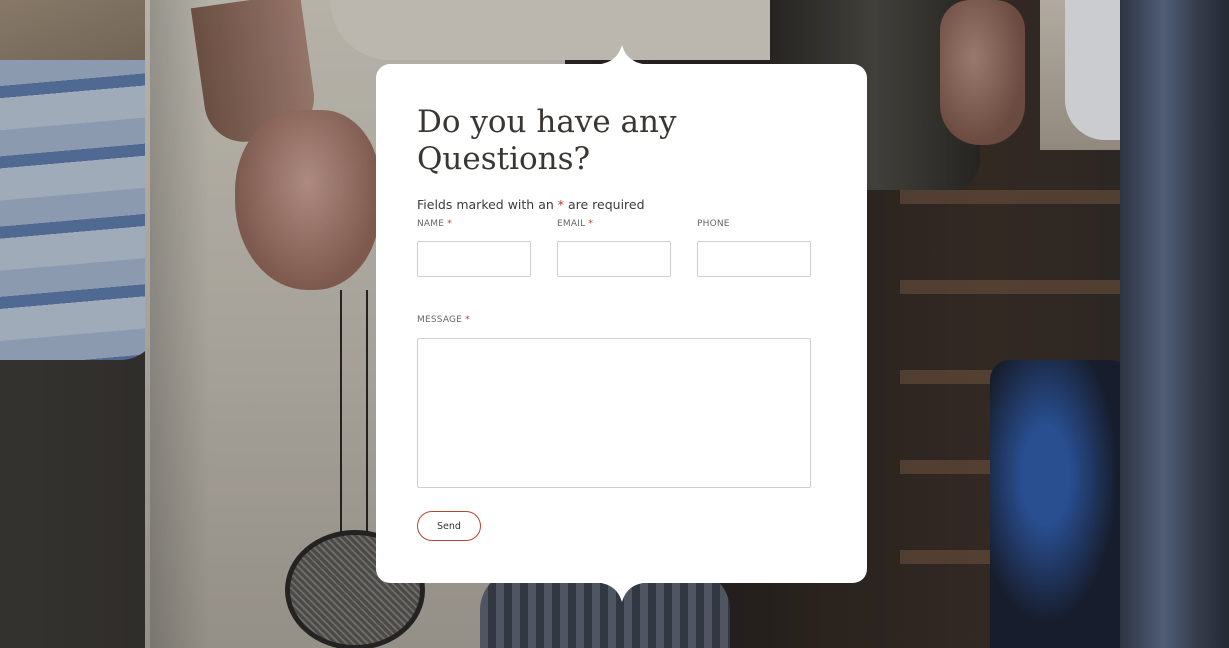 The width and height of the screenshot is (1229, 648). I want to click on email-required-marker: *, so click(591, 224).